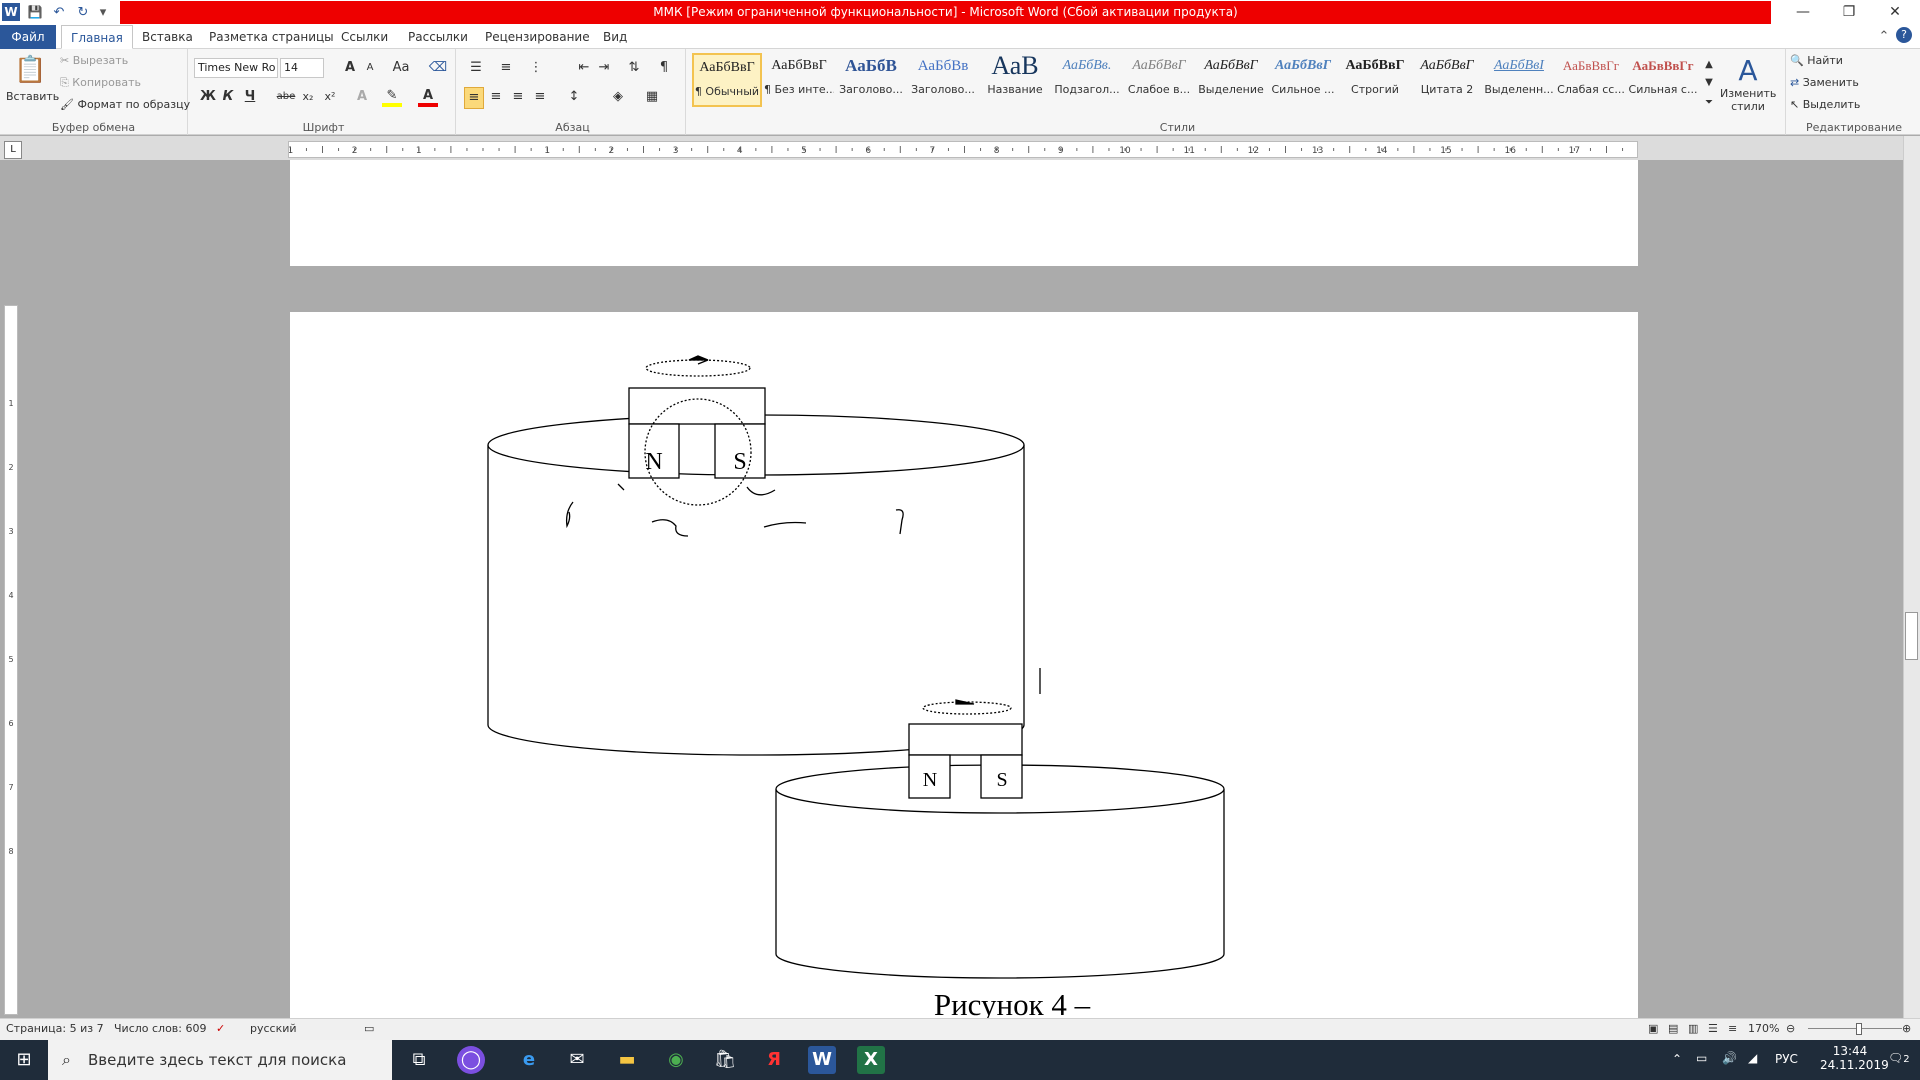 The height and width of the screenshot is (1080, 1920). Describe the element at coordinates (273, 1028) in the screenshot. I see `language-indicator: русский` at that location.